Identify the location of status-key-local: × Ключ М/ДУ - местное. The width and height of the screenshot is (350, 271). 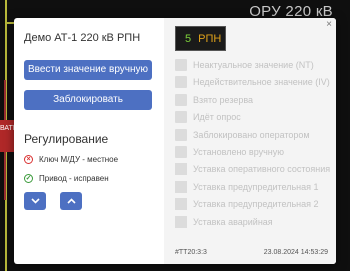
(89, 159).